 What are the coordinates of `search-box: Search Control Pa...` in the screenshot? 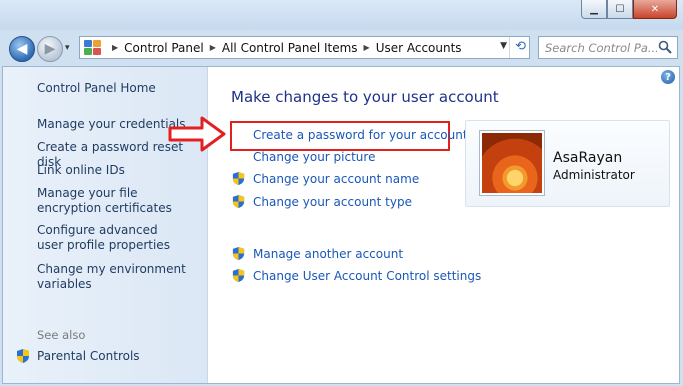 It's located at (608, 47).